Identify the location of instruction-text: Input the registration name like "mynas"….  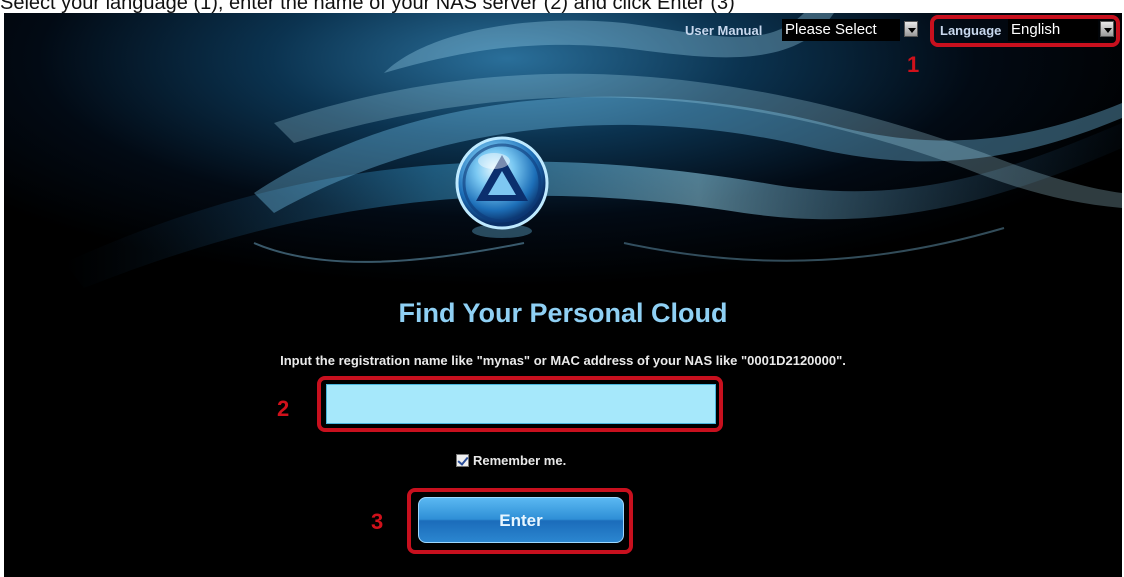
(563, 360).